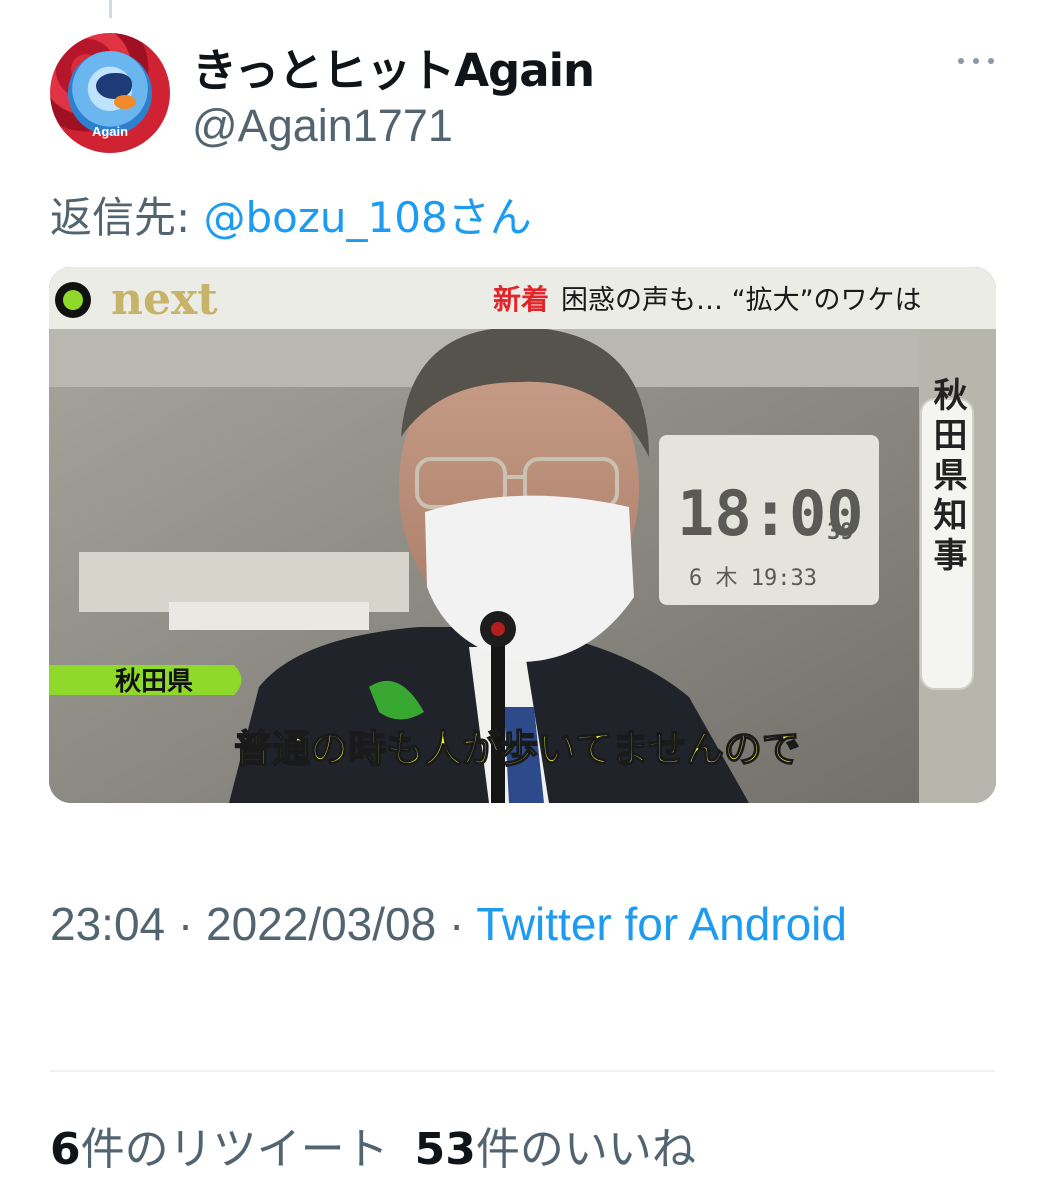 The image size is (1045, 1200). I want to click on tweet-timestamp: 23:04 · 2022/03/08 · Twitter for Android, so click(500, 924).